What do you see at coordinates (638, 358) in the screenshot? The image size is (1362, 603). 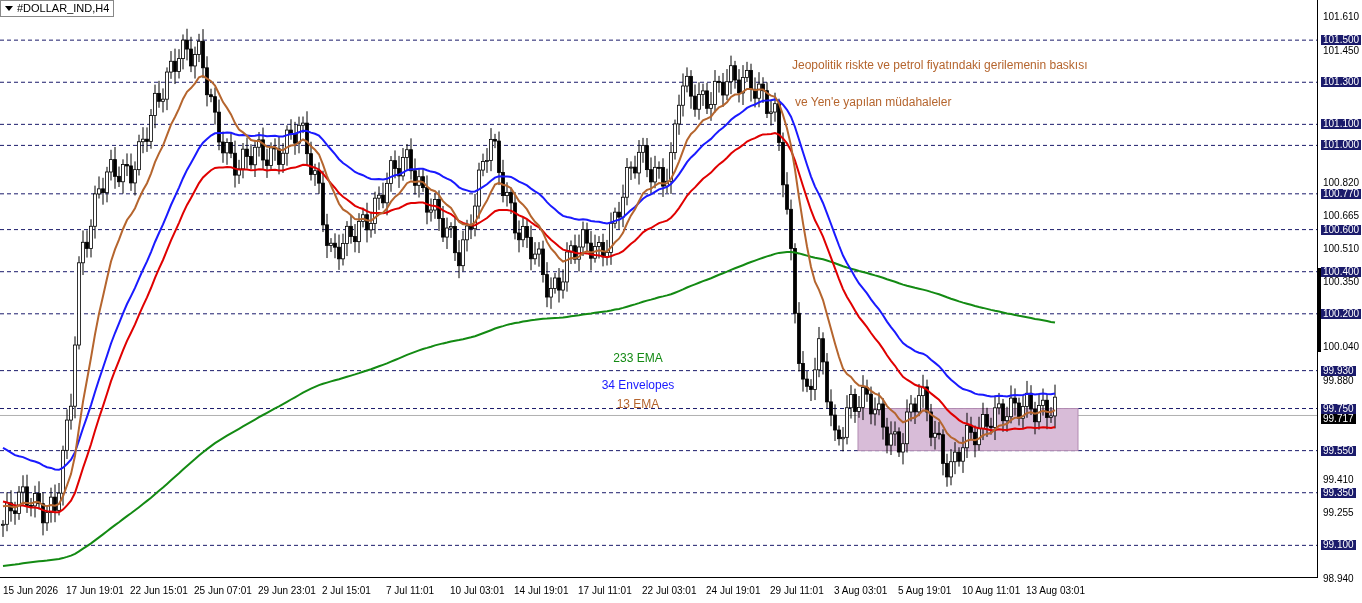 I see `legend-label: 233 EMA` at bounding box center [638, 358].